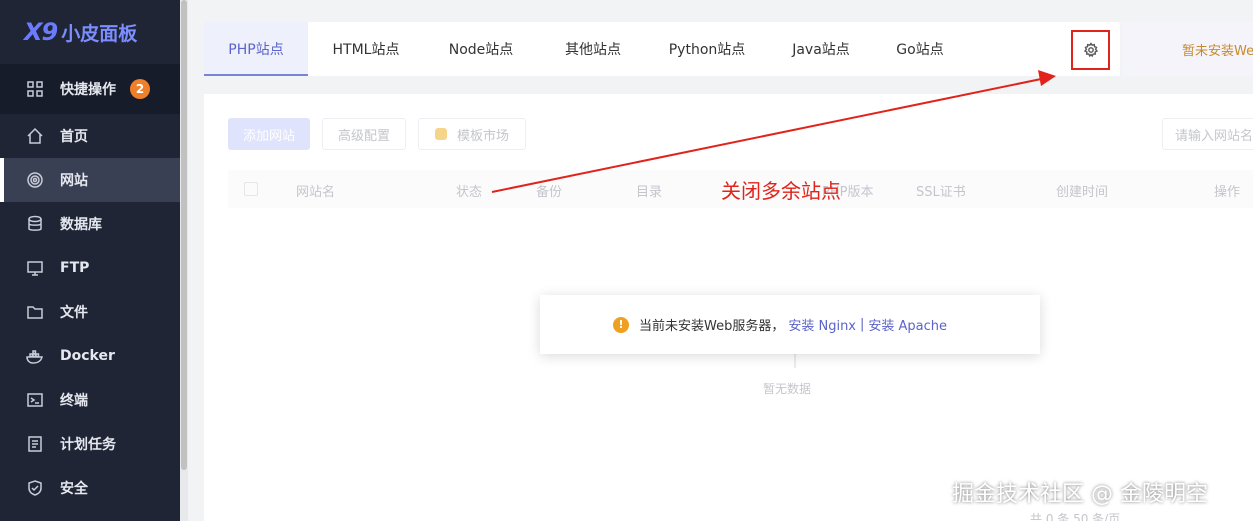 This screenshot has height=521, width=1253. I want to click on sidebar-item-label: Docker, so click(87, 356).